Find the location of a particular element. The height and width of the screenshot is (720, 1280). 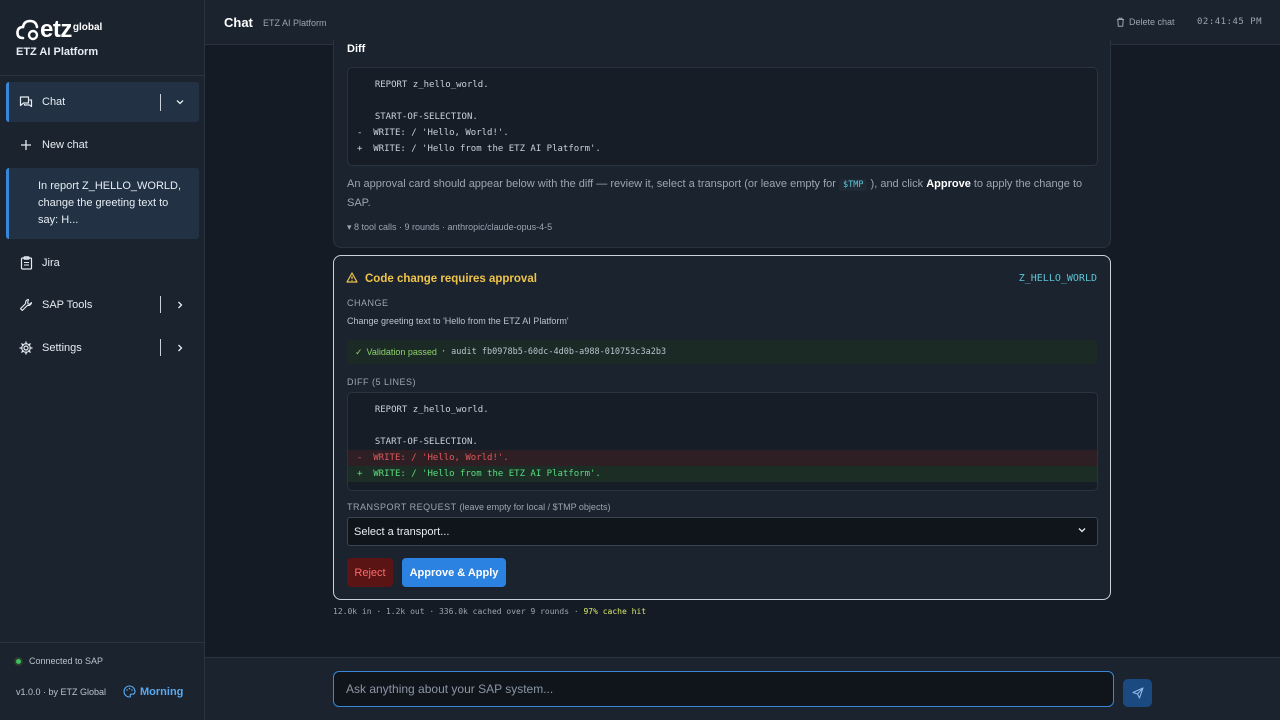

approve-apply-button: Approve & Apply is located at coordinates (454, 572).